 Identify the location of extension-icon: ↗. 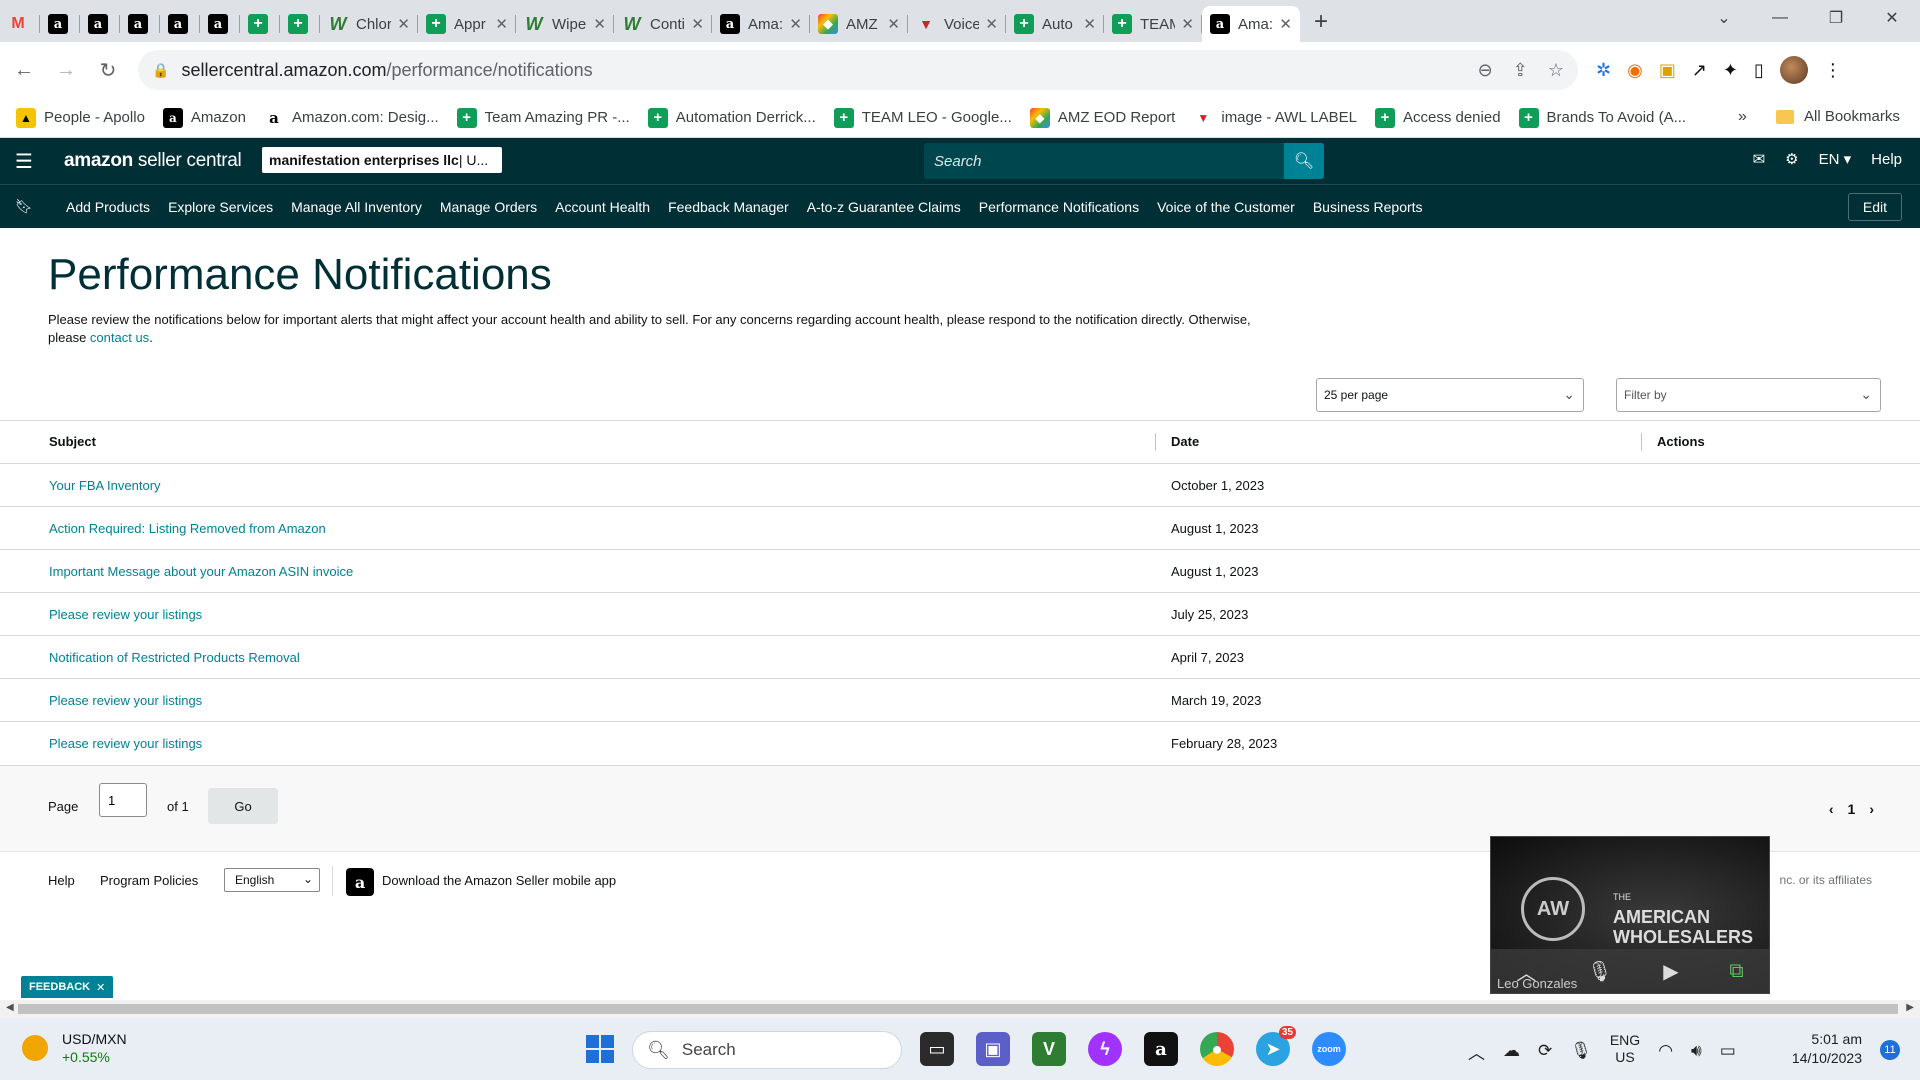
(1699, 70).